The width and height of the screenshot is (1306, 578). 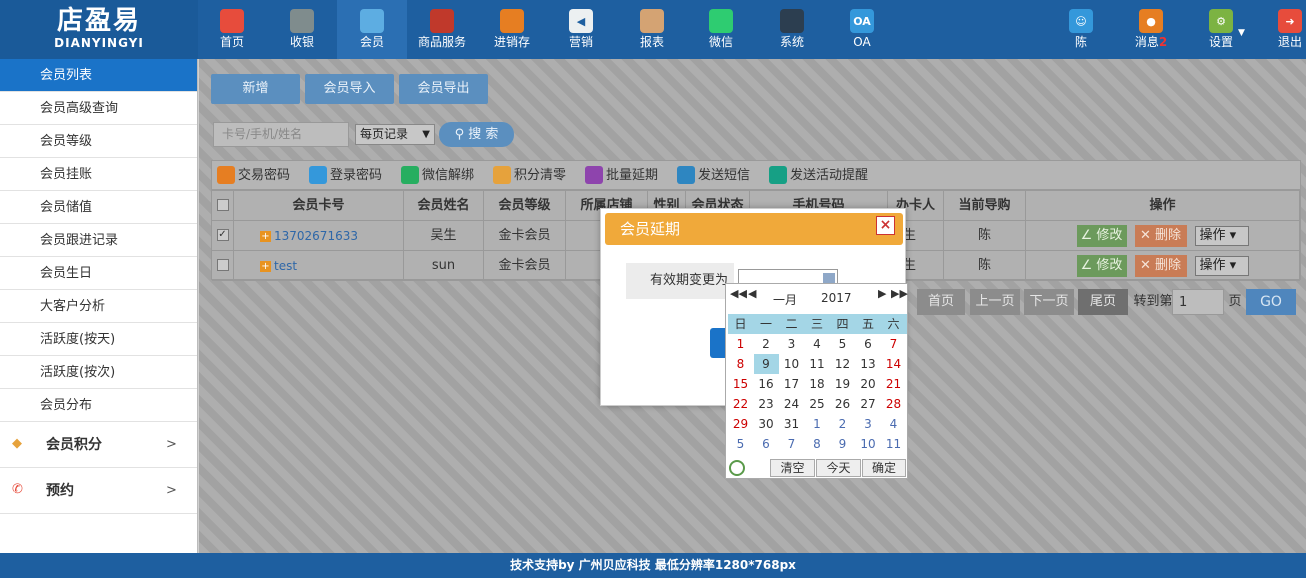 What do you see at coordinates (222, 264) in the screenshot?
I see `row-checkbox` at bounding box center [222, 264].